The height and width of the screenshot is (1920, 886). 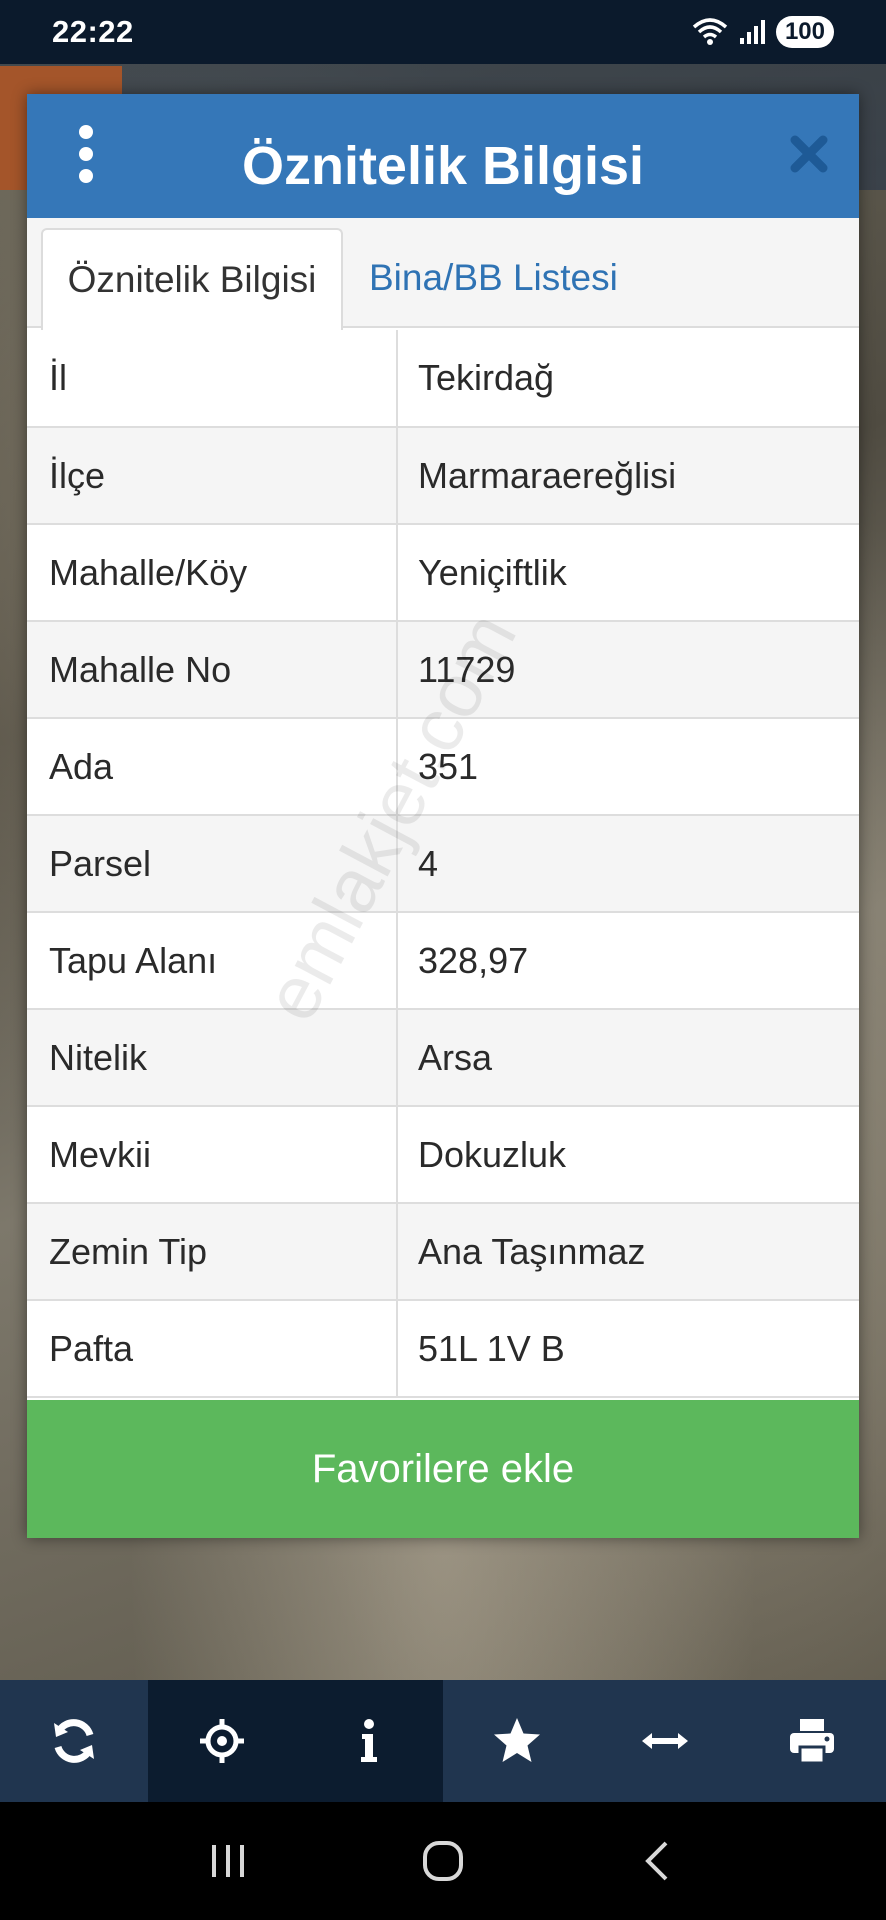 I want to click on table-row: İl Tekirdağ, so click(x=443, y=379).